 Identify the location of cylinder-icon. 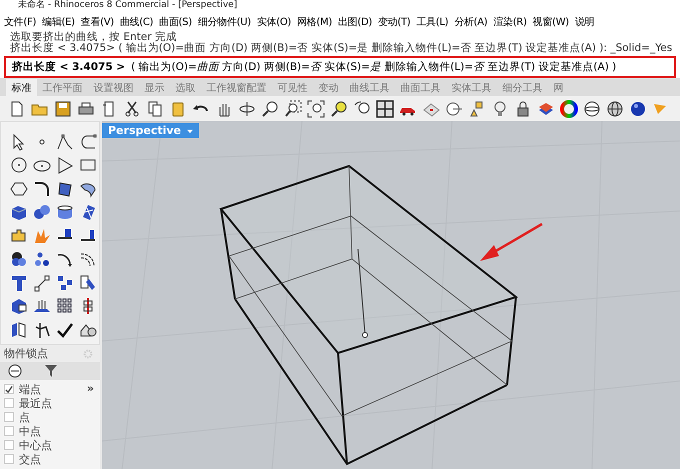
(65, 212).